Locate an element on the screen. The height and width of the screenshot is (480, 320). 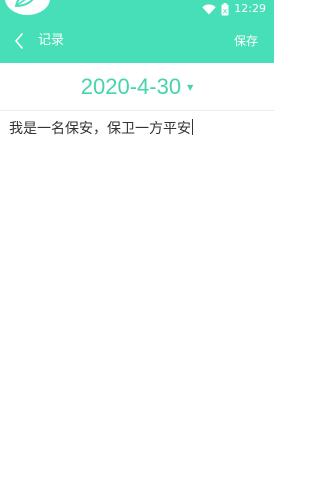
date-value: 2020-4-30 is located at coordinates (131, 86).